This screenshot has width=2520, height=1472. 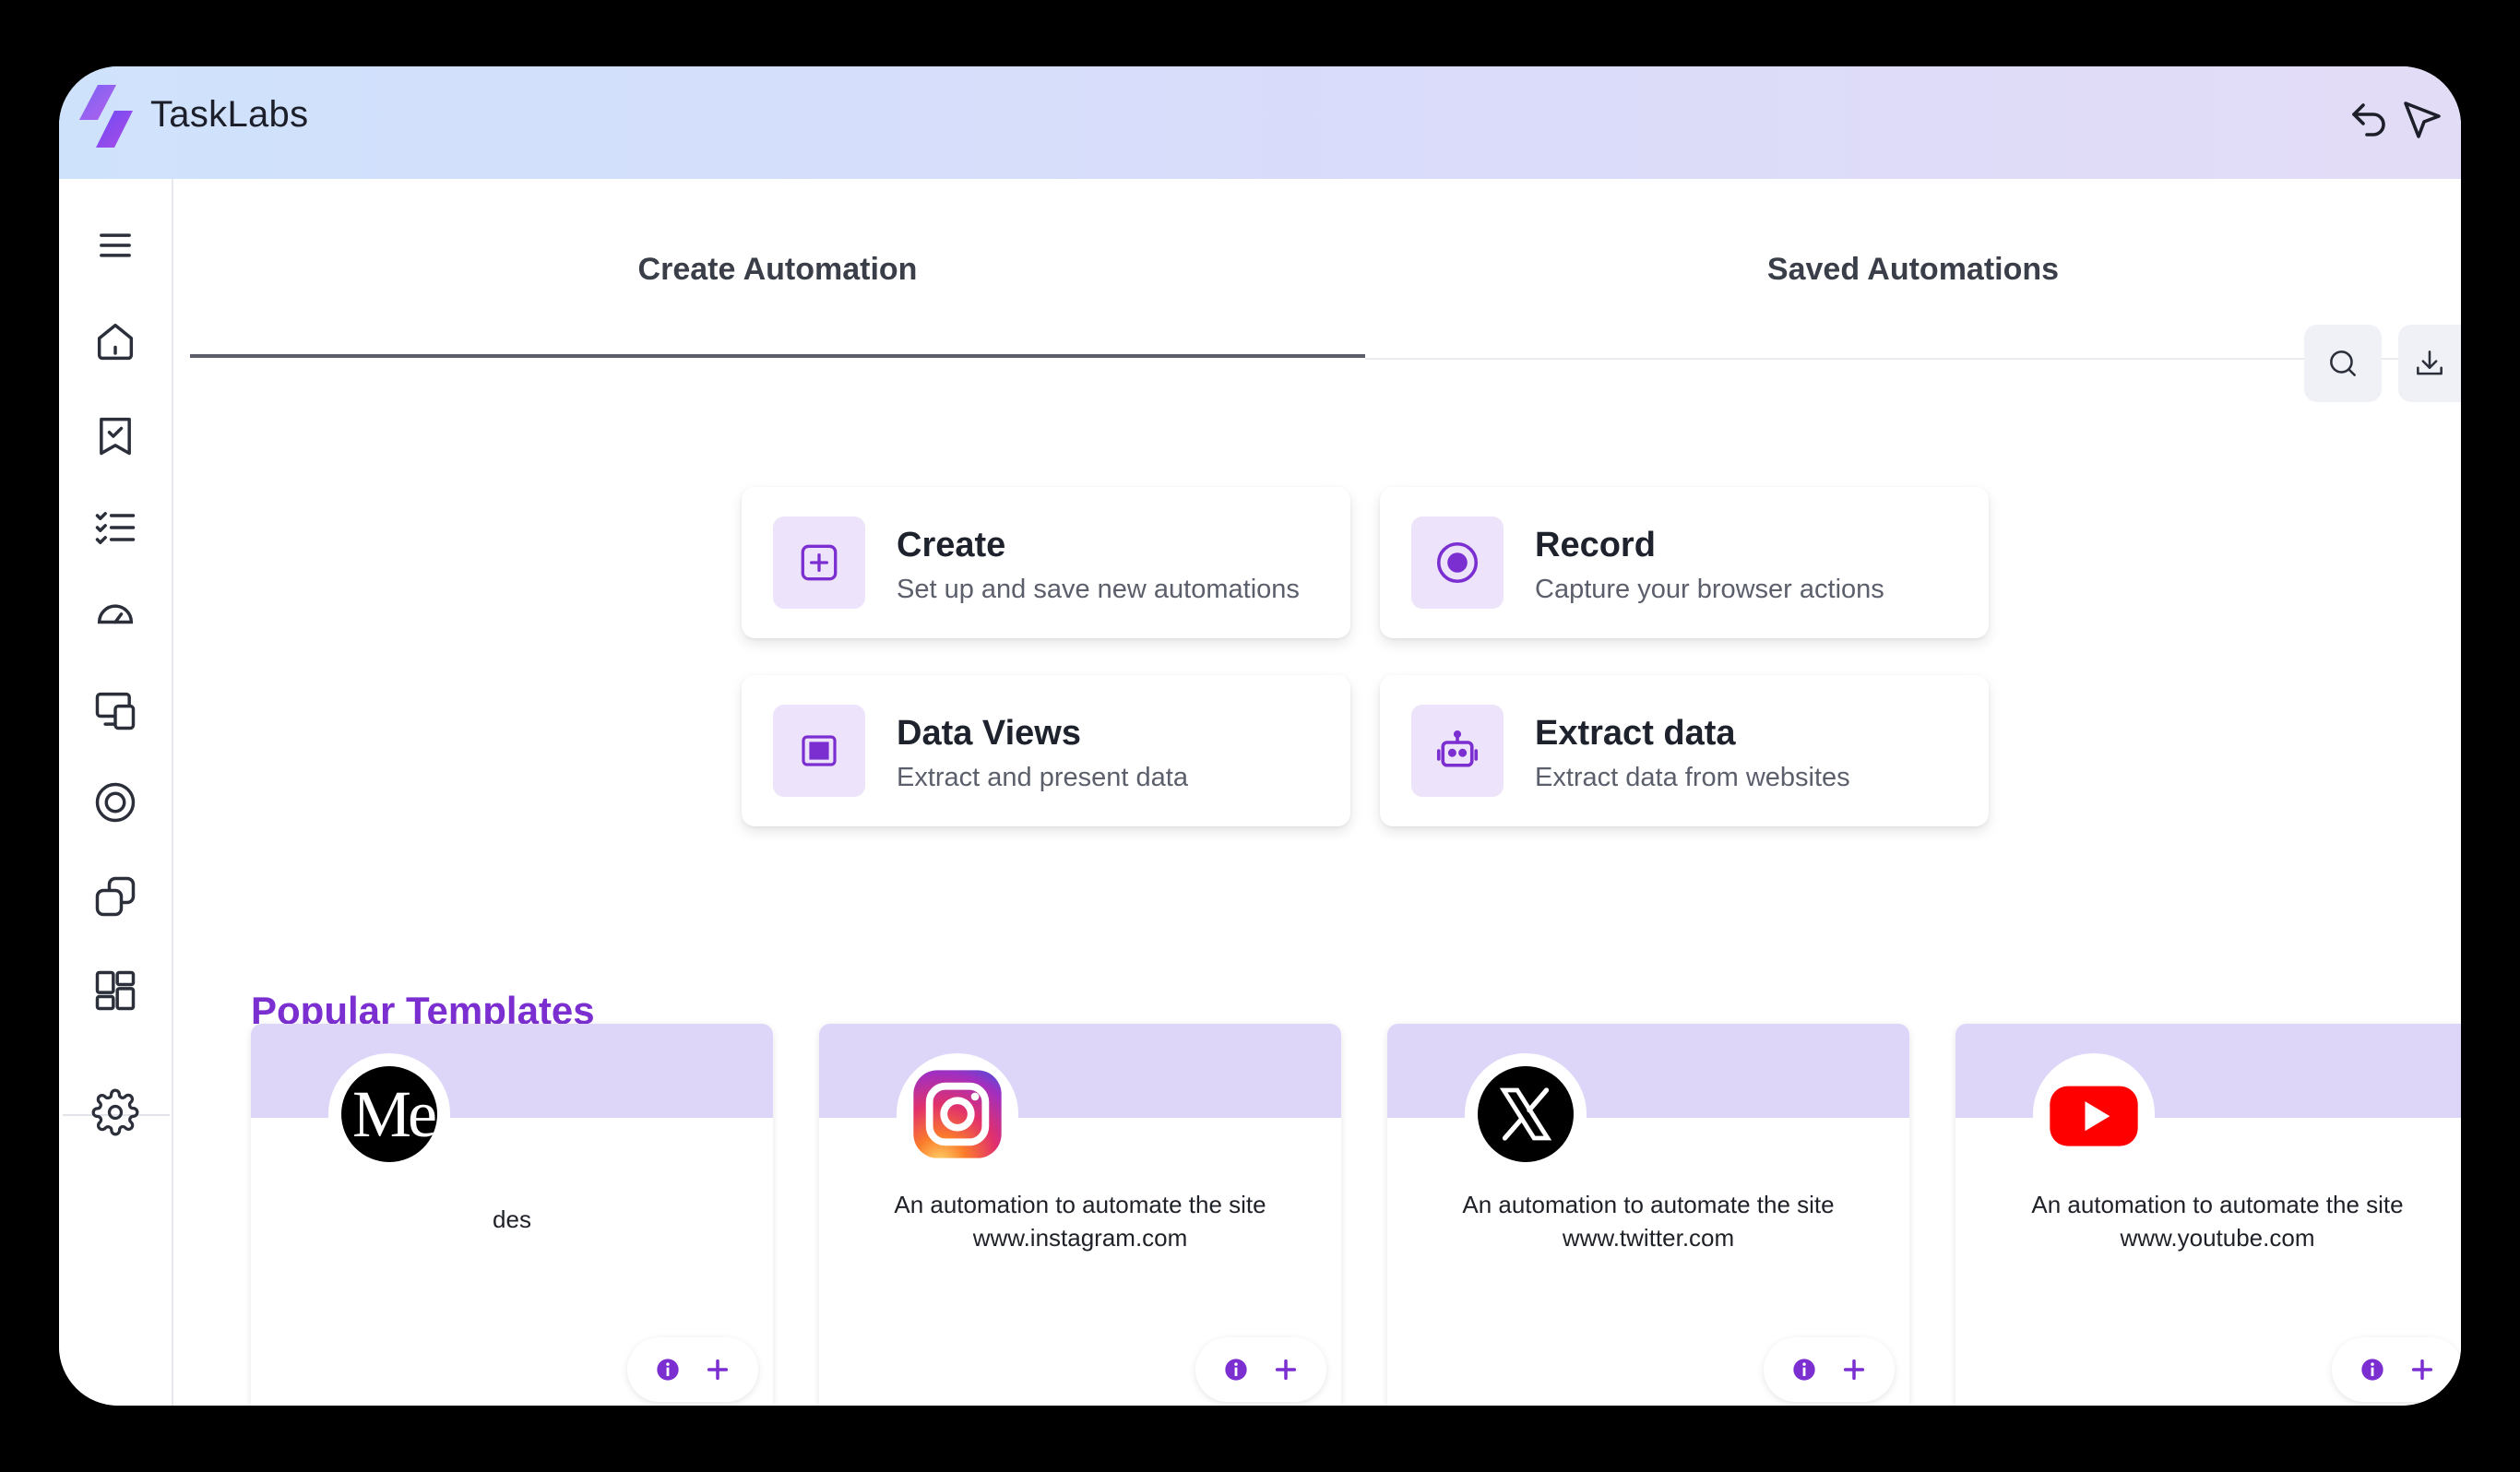 What do you see at coordinates (1595, 545) in the screenshot?
I see `record-card-title: Record` at bounding box center [1595, 545].